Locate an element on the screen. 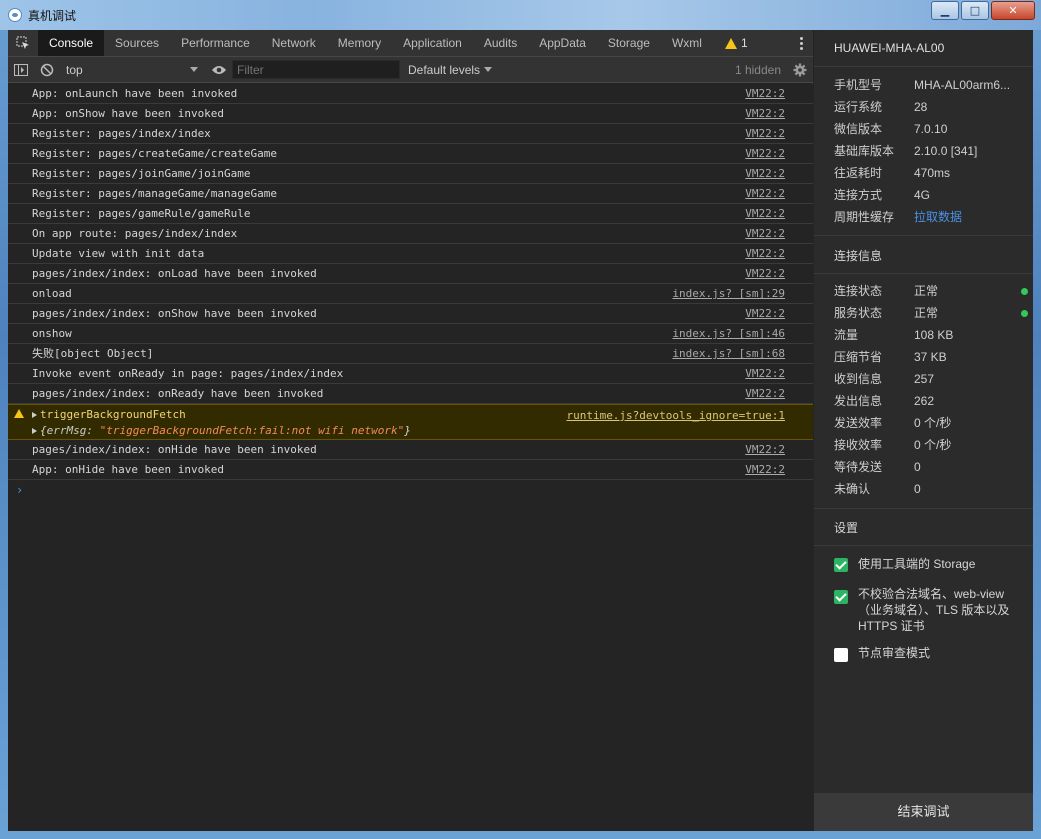 The width and height of the screenshot is (1041, 839). log-message: App: onShow have been invoked is located at coordinates (128, 113).